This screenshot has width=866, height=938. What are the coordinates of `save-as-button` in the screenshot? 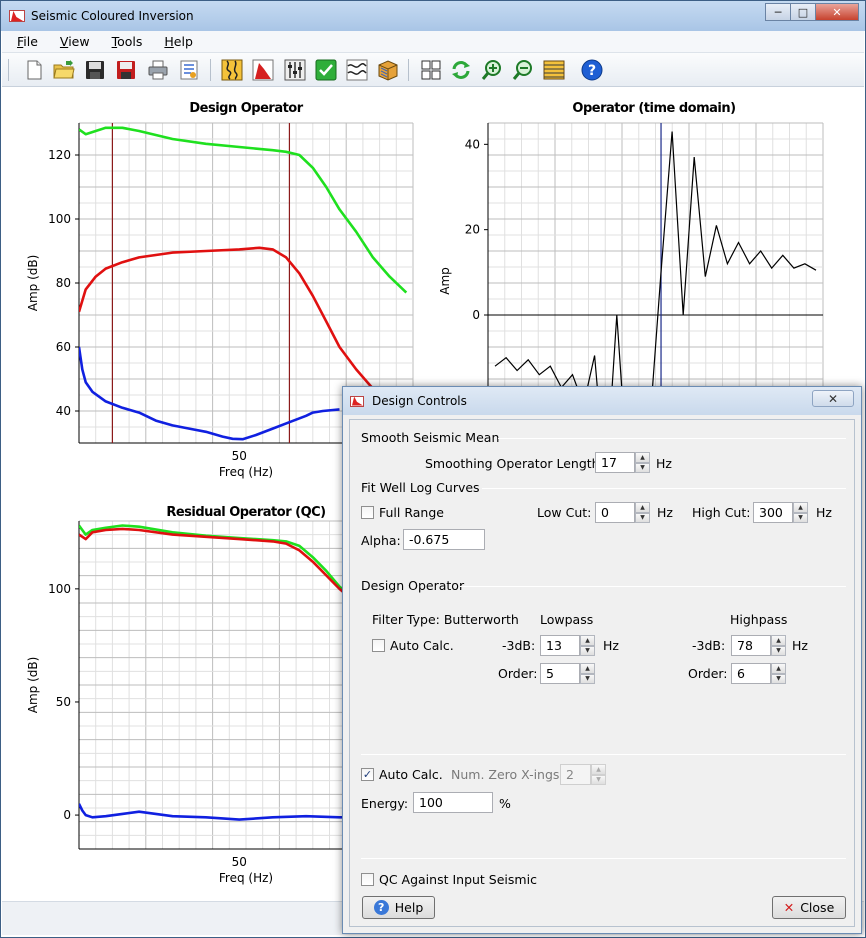 It's located at (126, 70).